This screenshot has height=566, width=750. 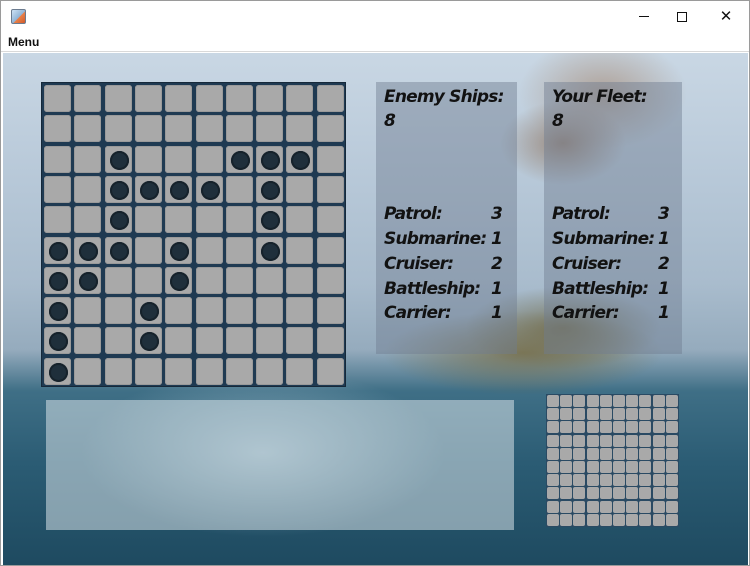 I want to click on maximize-button, so click(x=682, y=16).